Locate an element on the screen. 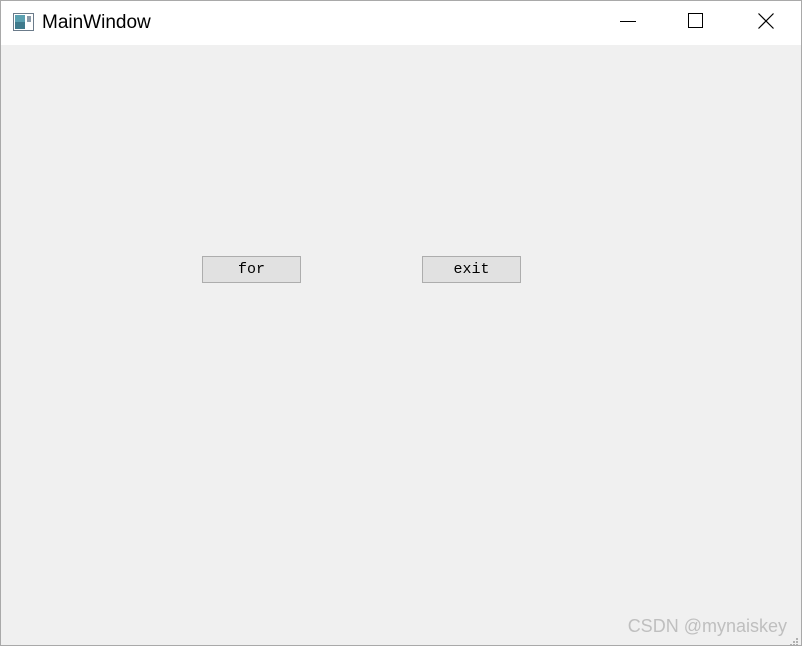  minimize-button is located at coordinates (628, 23).